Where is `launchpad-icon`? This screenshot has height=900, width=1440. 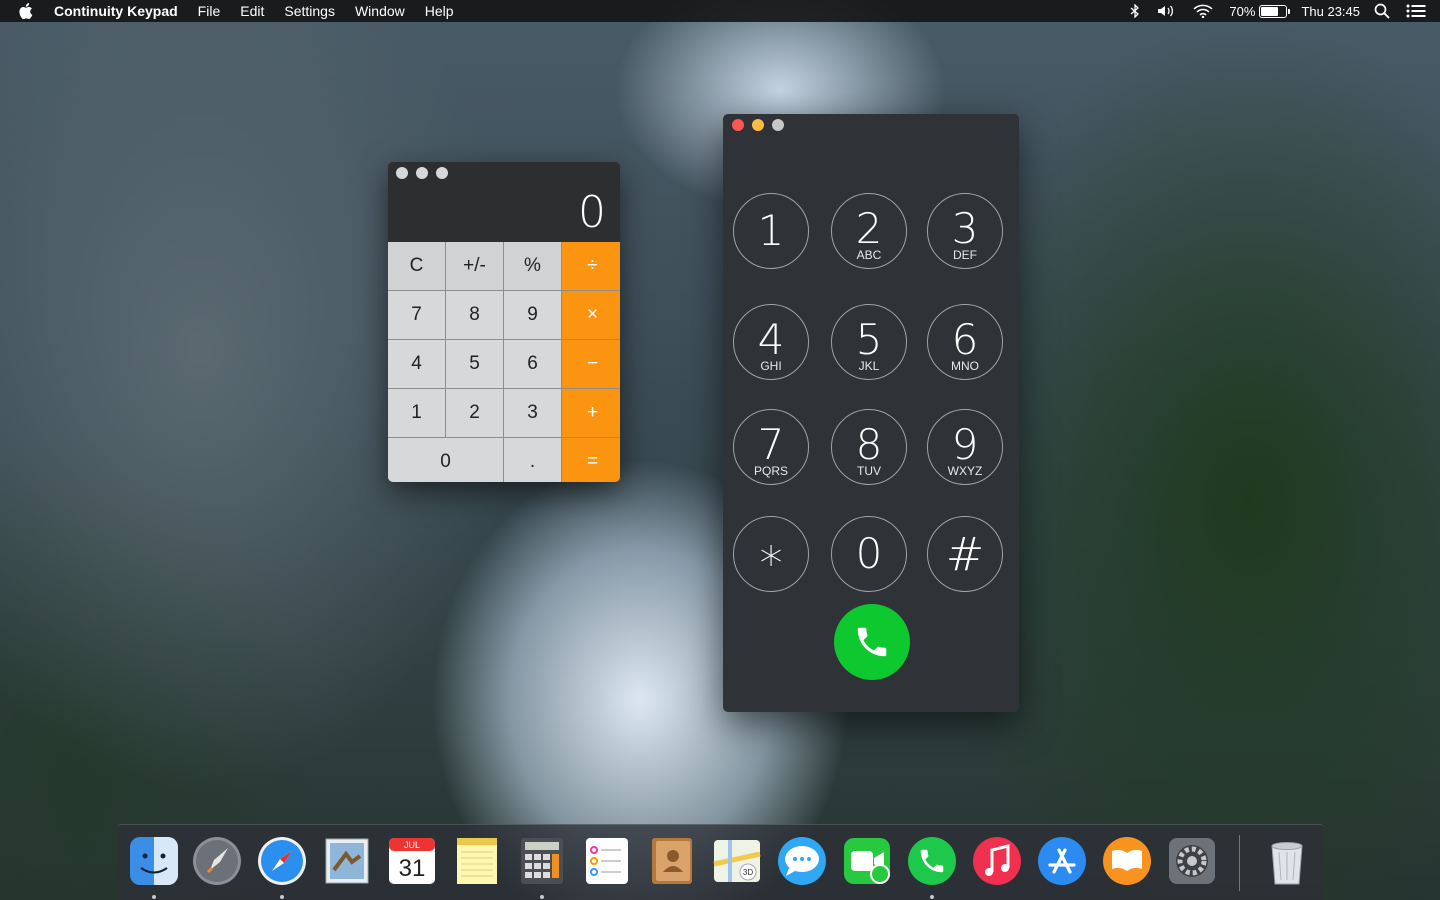 launchpad-icon is located at coordinates (217, 861).